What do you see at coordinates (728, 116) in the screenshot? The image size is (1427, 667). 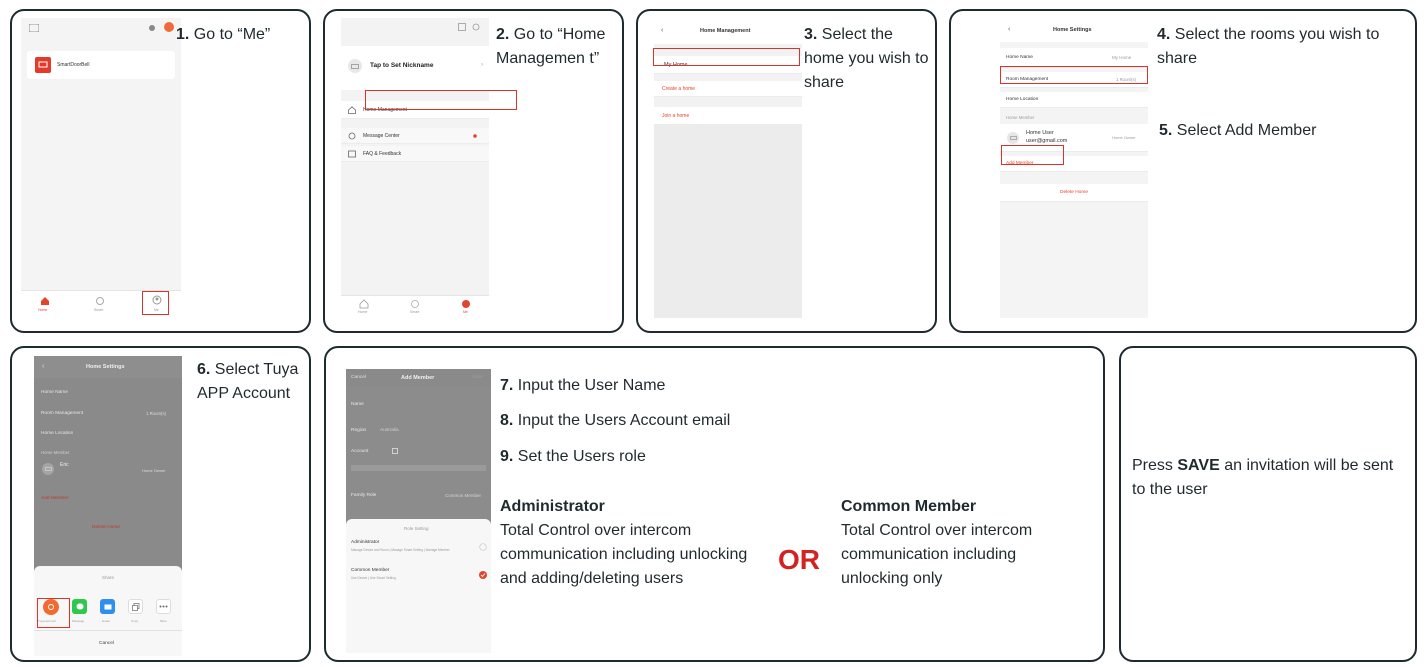 I see `join-home-item: Join a home` at bounding box center [728, 116].